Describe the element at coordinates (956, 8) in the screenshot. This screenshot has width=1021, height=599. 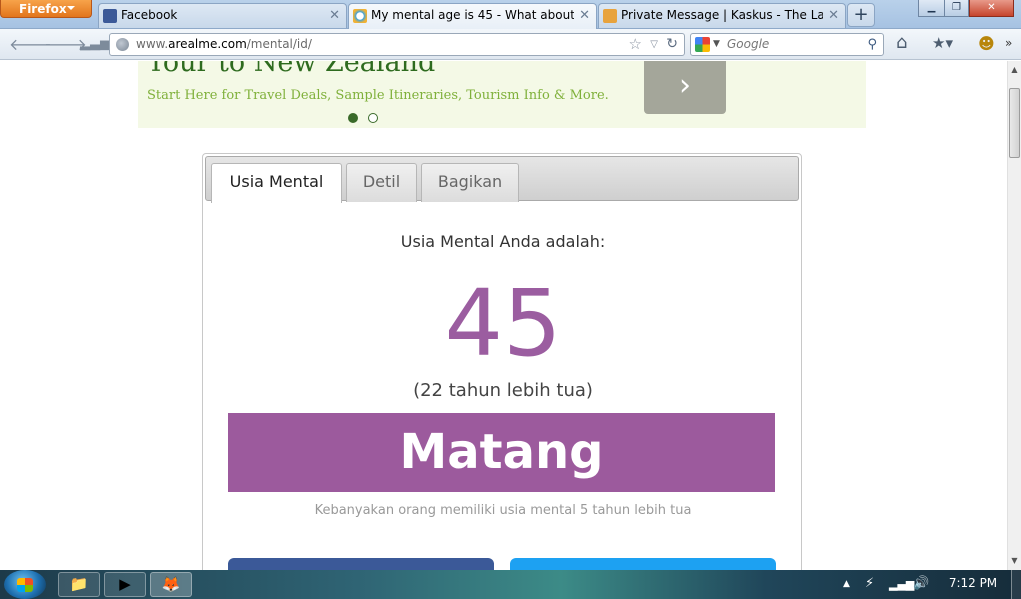
I see `maximize-button: ❐` at that location.